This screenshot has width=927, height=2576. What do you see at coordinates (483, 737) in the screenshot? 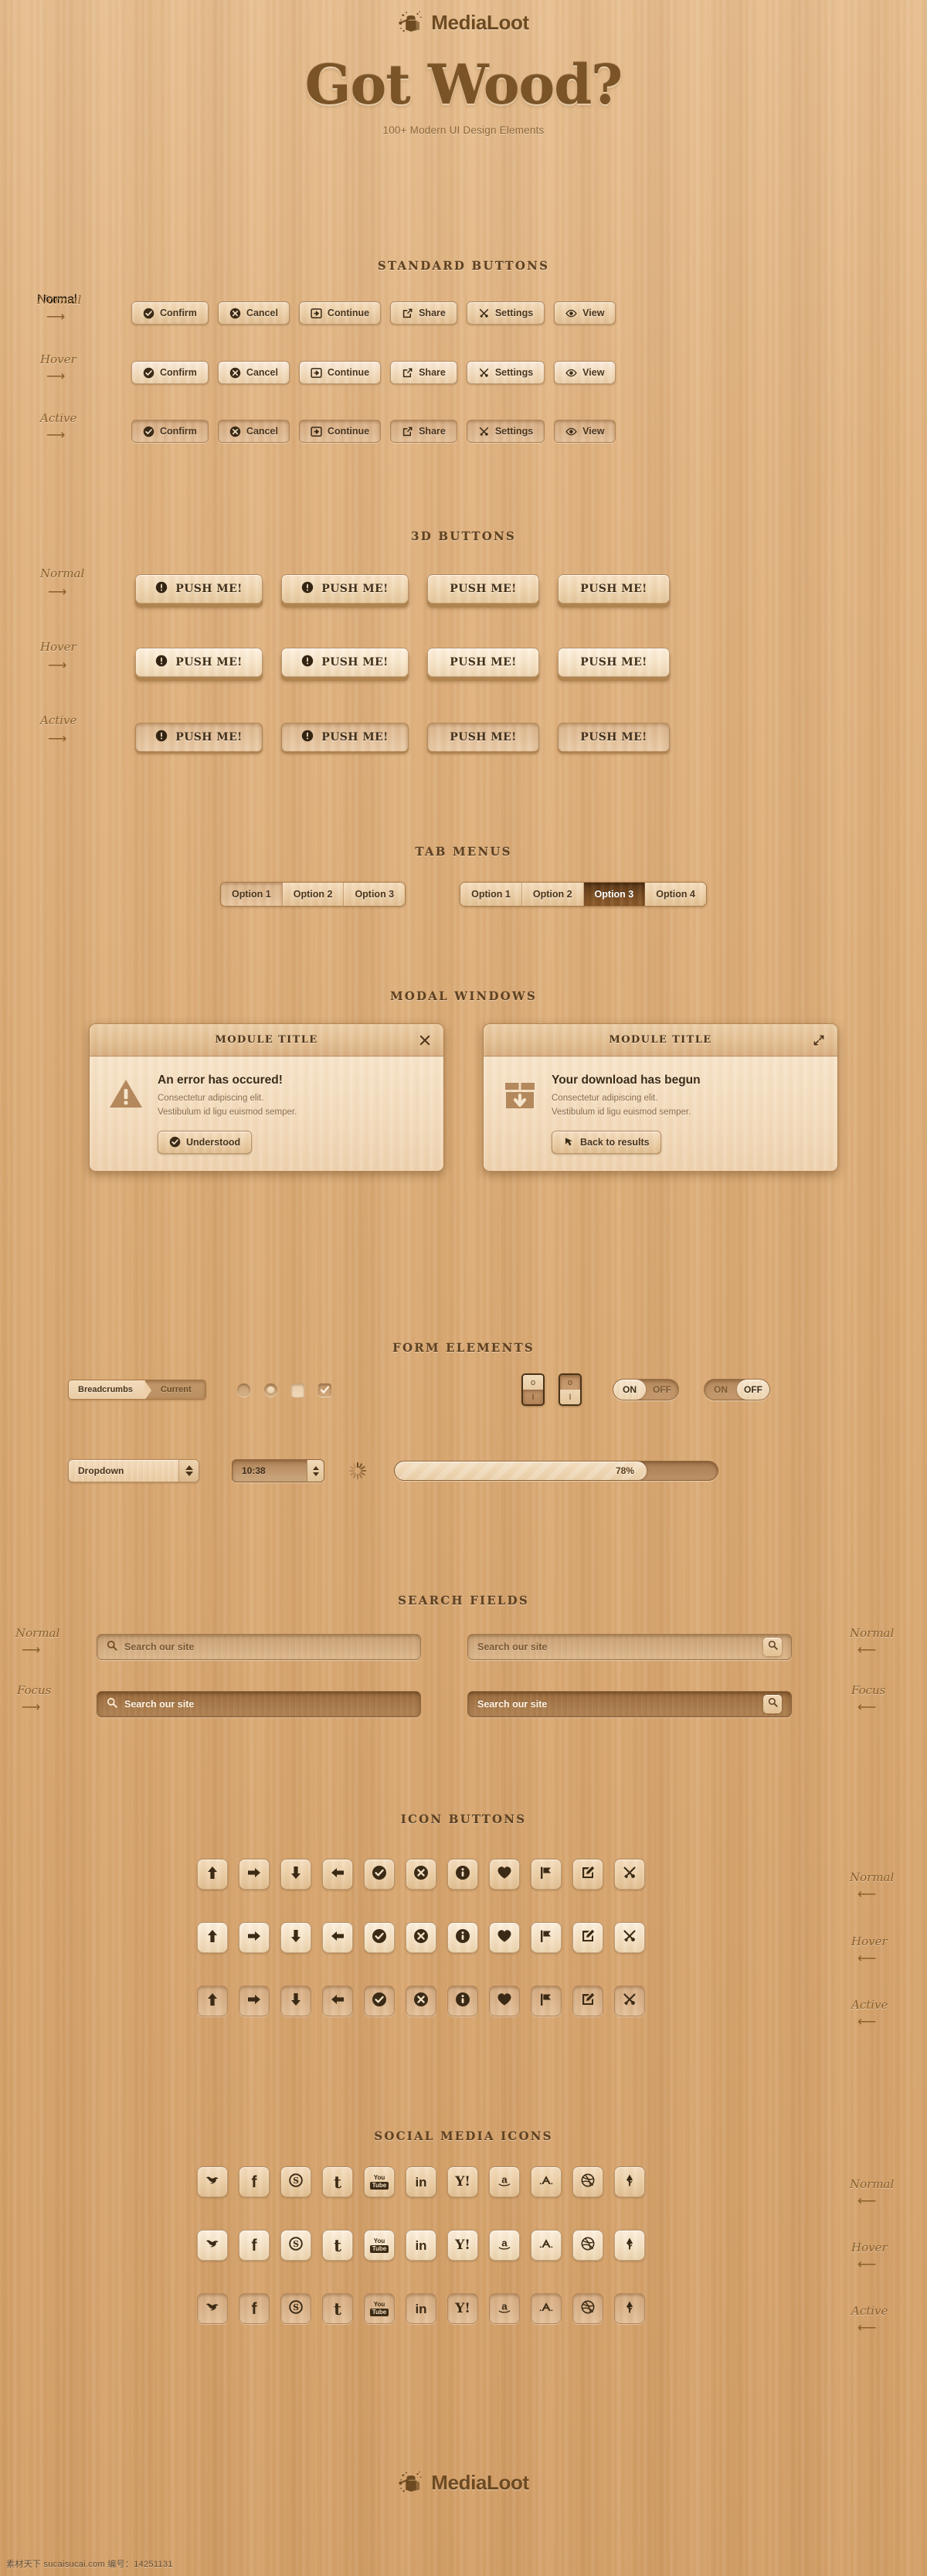
I see `push-me-button-3-active: PUSH ME!` at bounding box center [483, 737].